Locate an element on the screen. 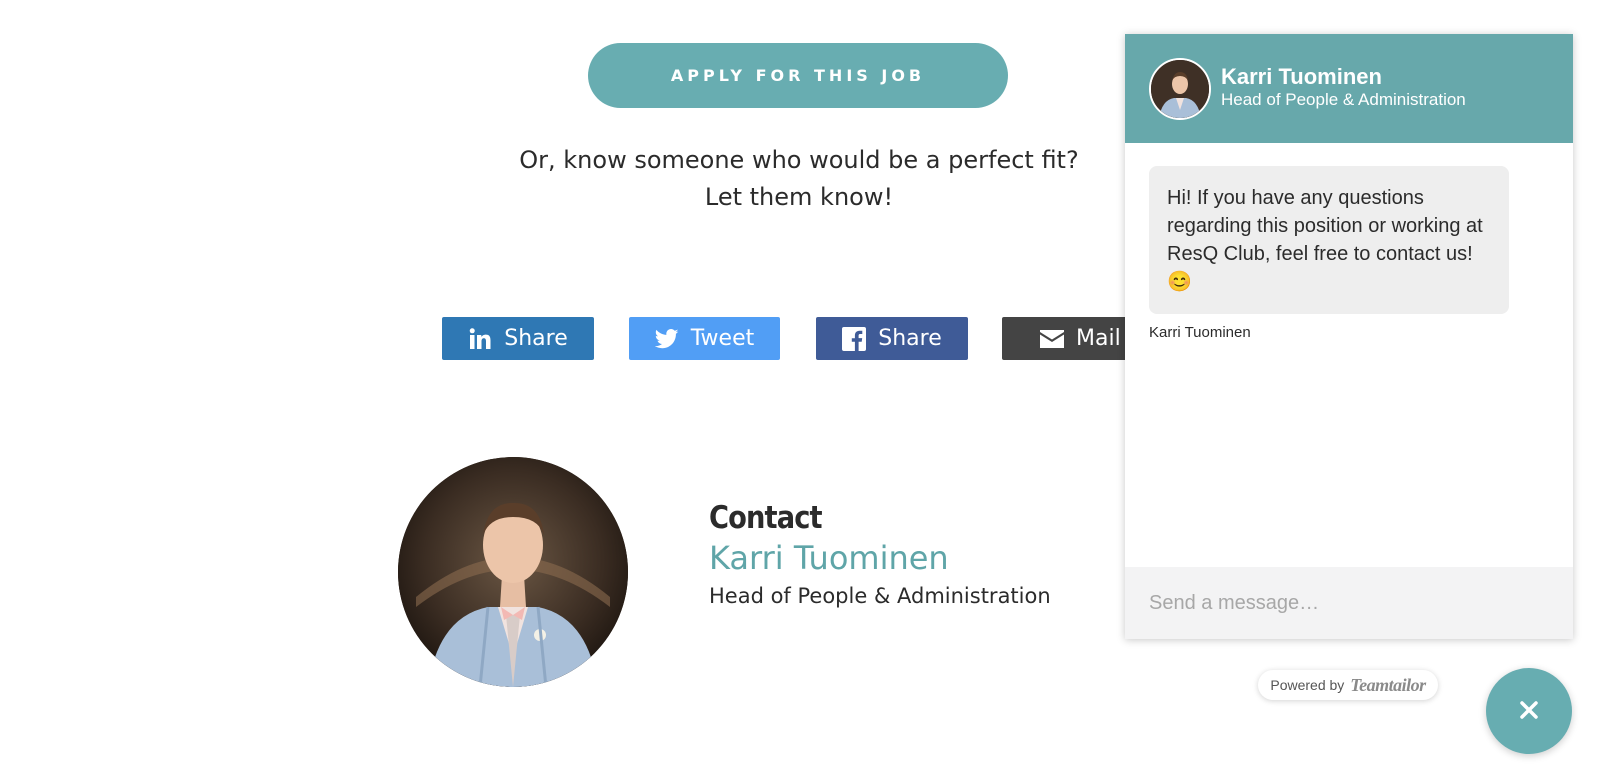  contact-role: Head of People & Administration is located at coordinates (880, 596).